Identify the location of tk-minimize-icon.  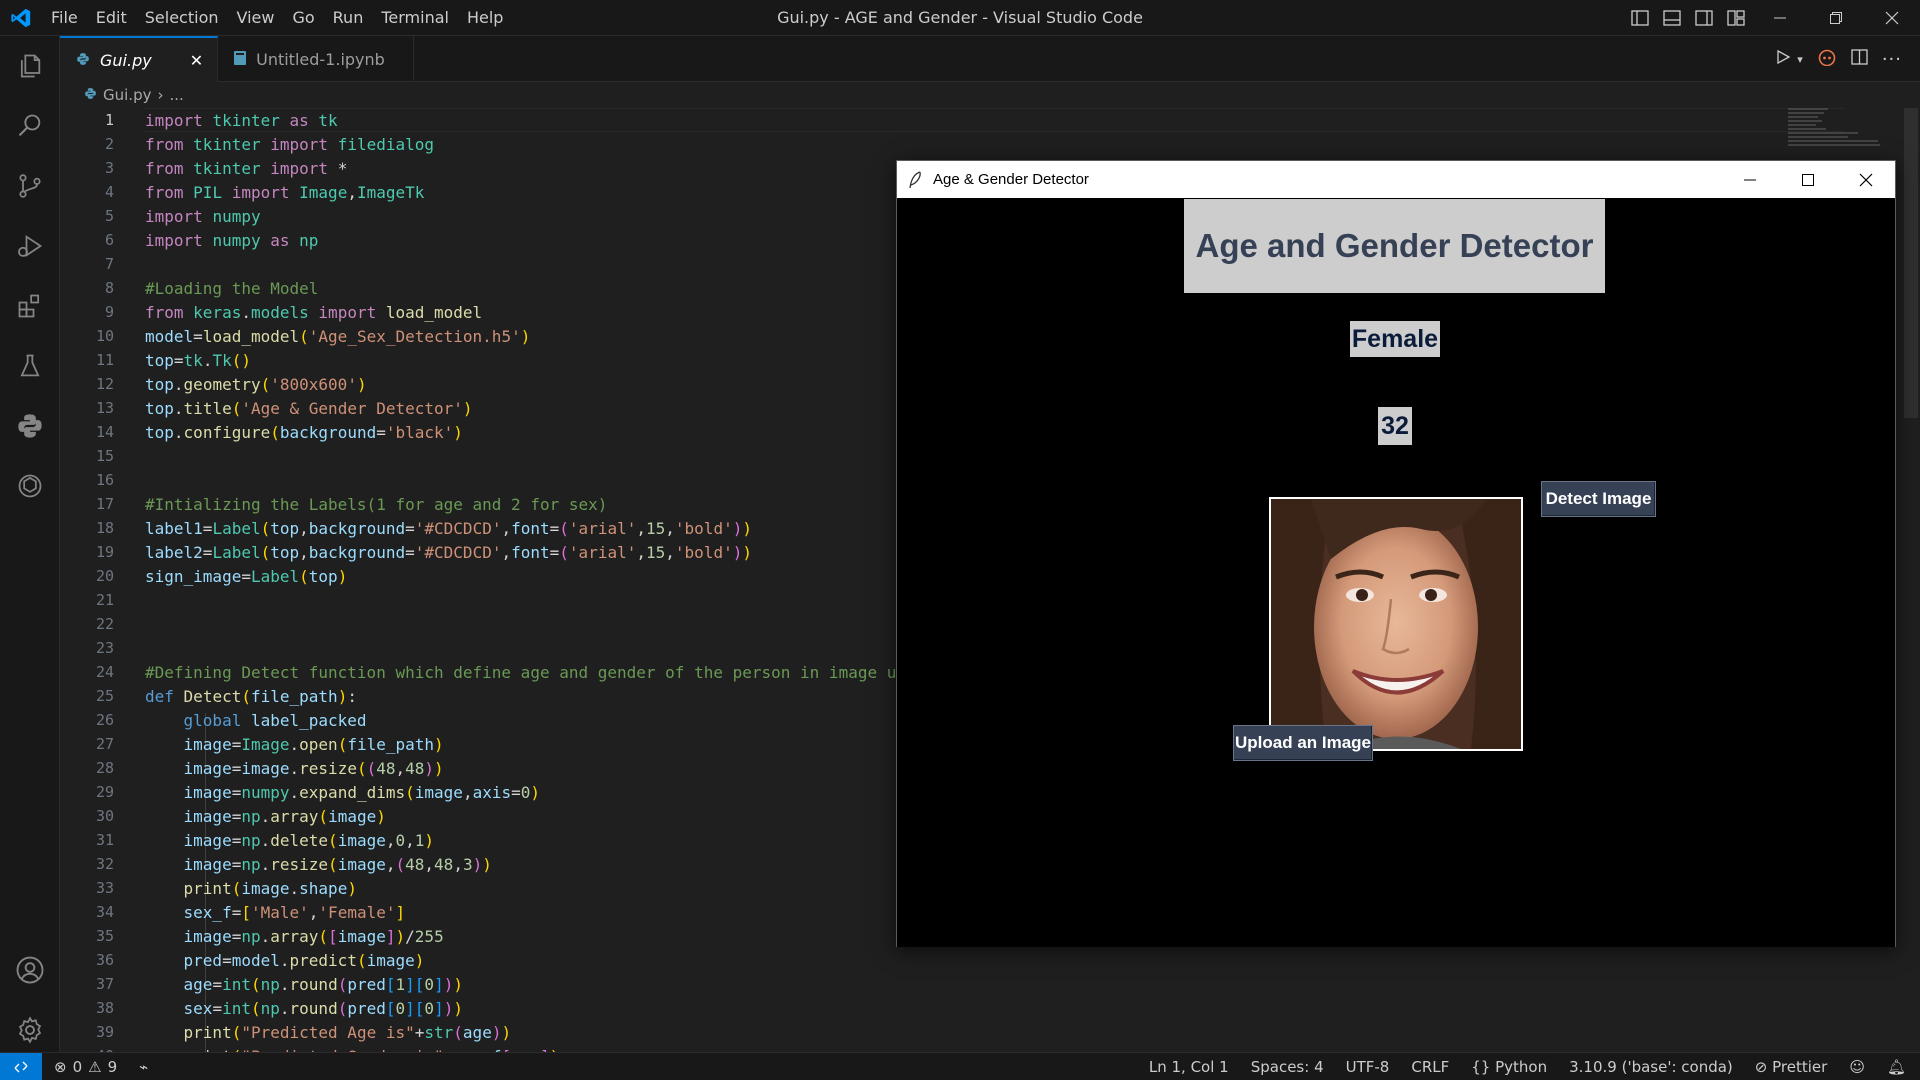
(1750, 179).